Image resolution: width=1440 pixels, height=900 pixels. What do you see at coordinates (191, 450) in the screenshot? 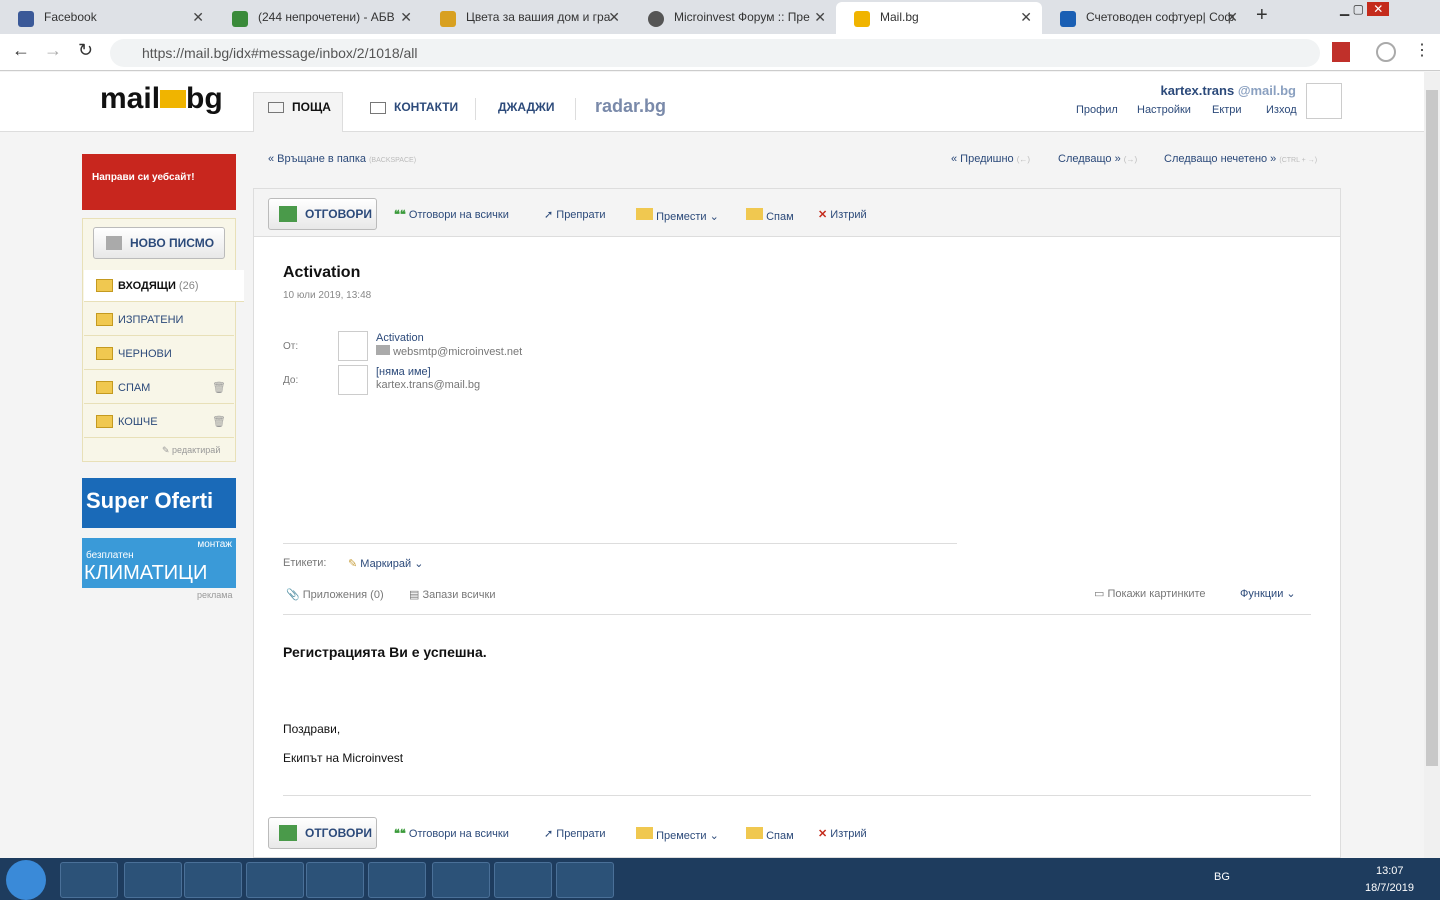
I see `edit-folders-link: ✎ редактирай` at bounding box center [191, 450].